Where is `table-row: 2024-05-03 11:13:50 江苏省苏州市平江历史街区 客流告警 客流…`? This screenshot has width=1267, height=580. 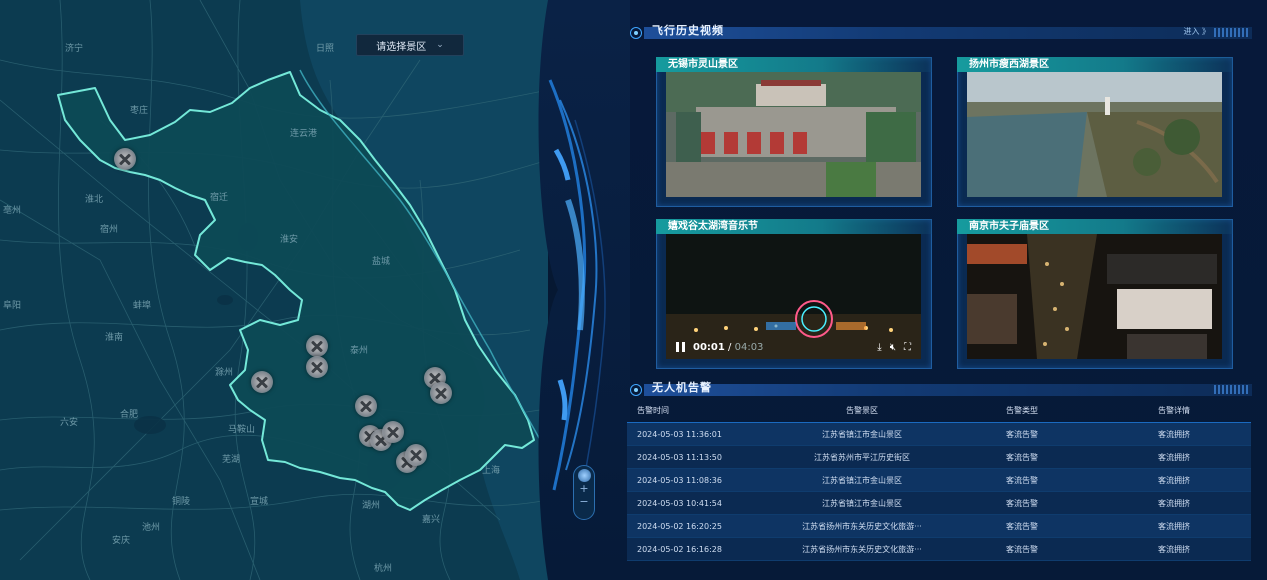
table-row: 2024-05-03 11:13:50 江苏省苏州市平江历史街区 客流告警 客流… is located at coordinates (939, 457).